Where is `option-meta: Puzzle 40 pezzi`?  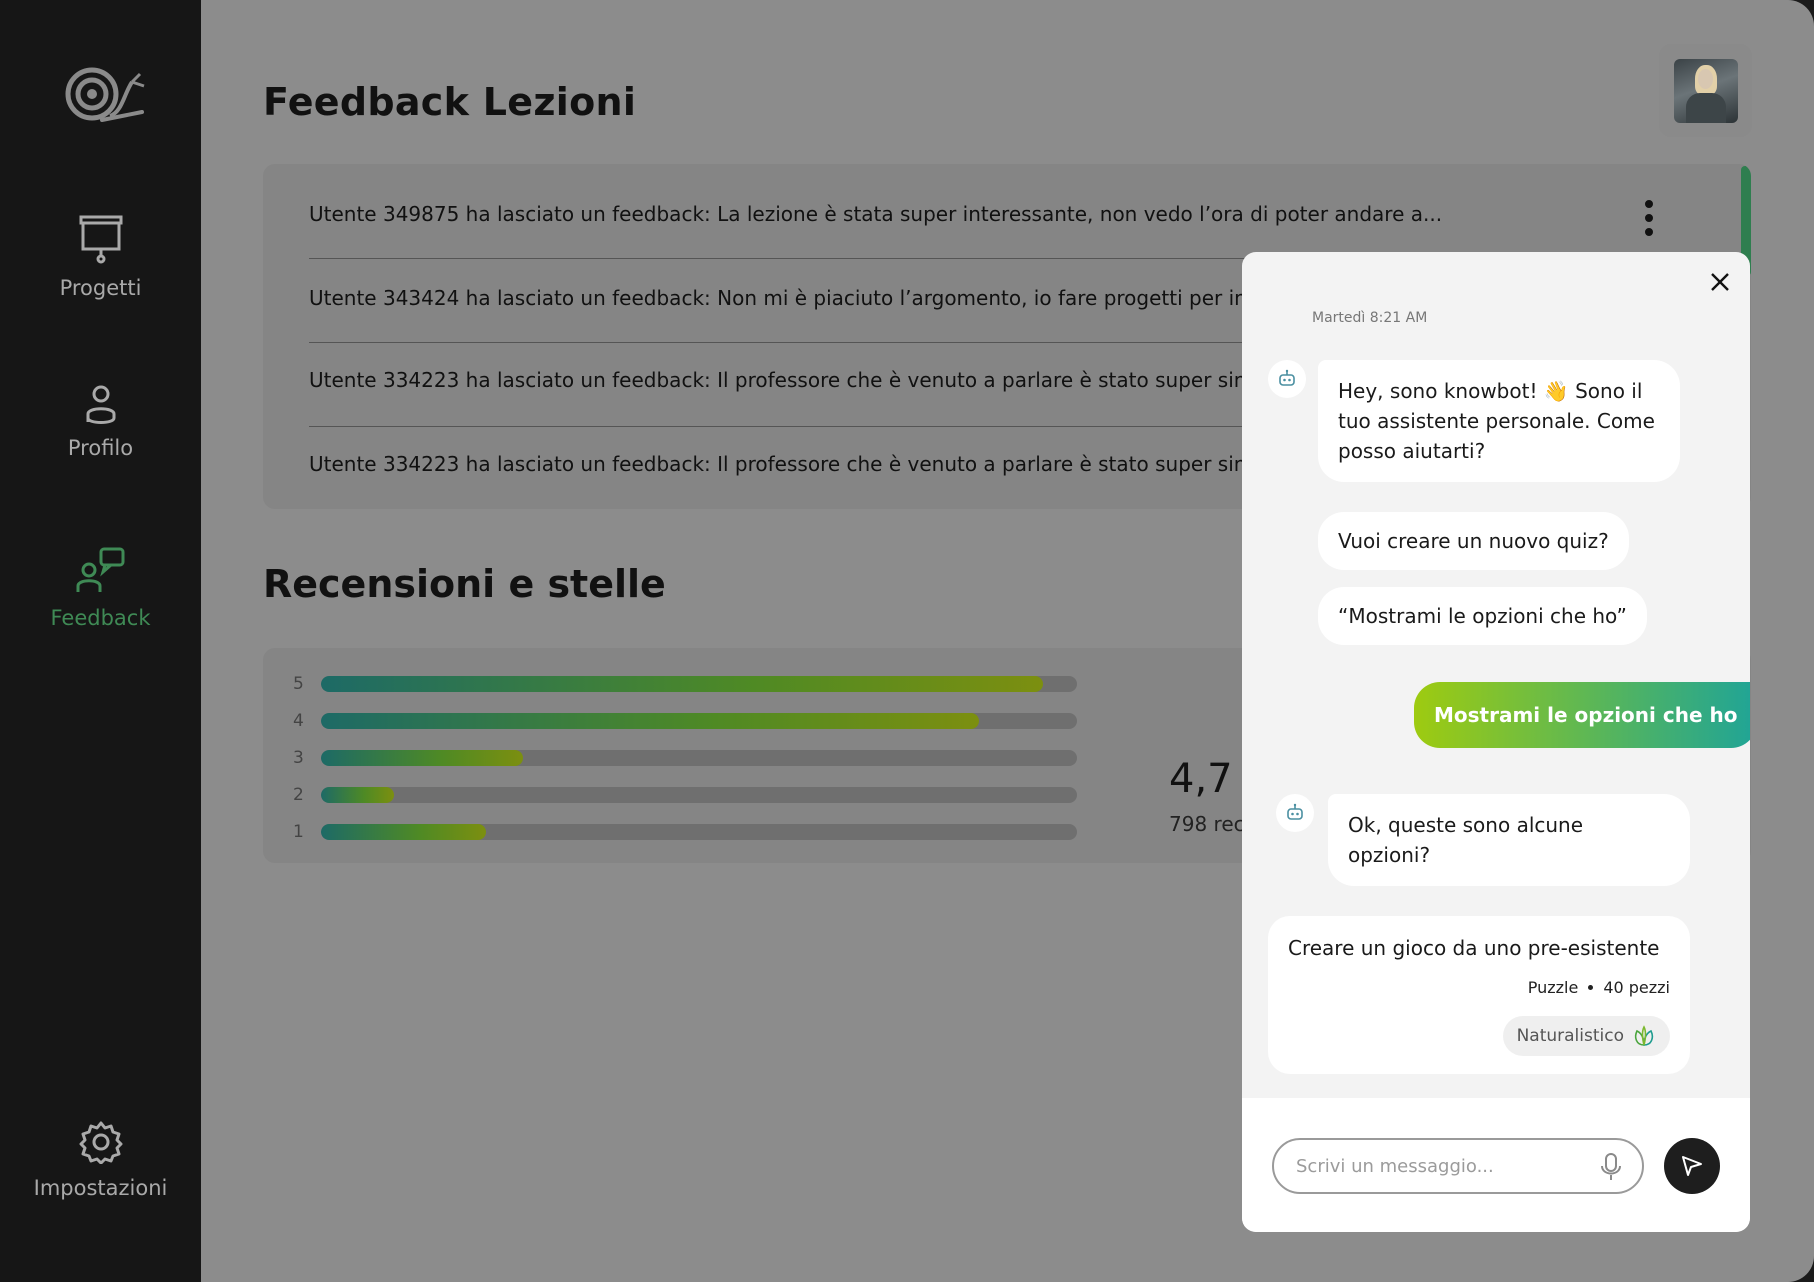
option-meta: Puzzle 40 pezzi is located at coordinates (1599, 987).